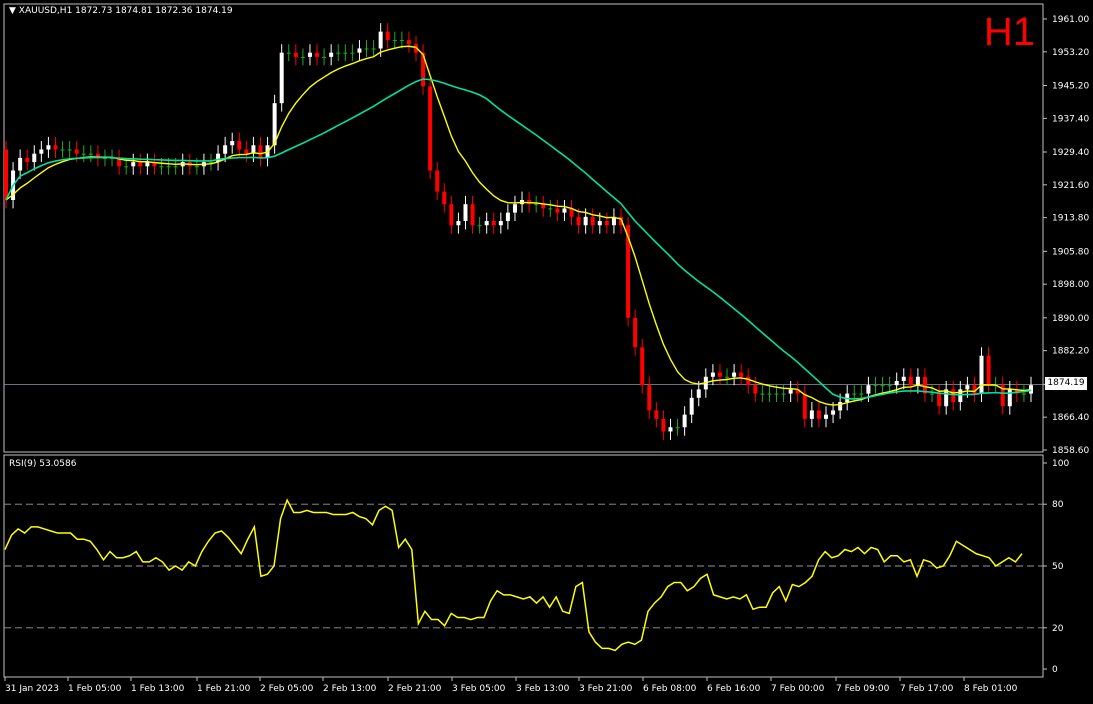 This screenshot has height=704, width=1093. I want to click on collapse-triangle-icon: ▼, so click(12, 11).